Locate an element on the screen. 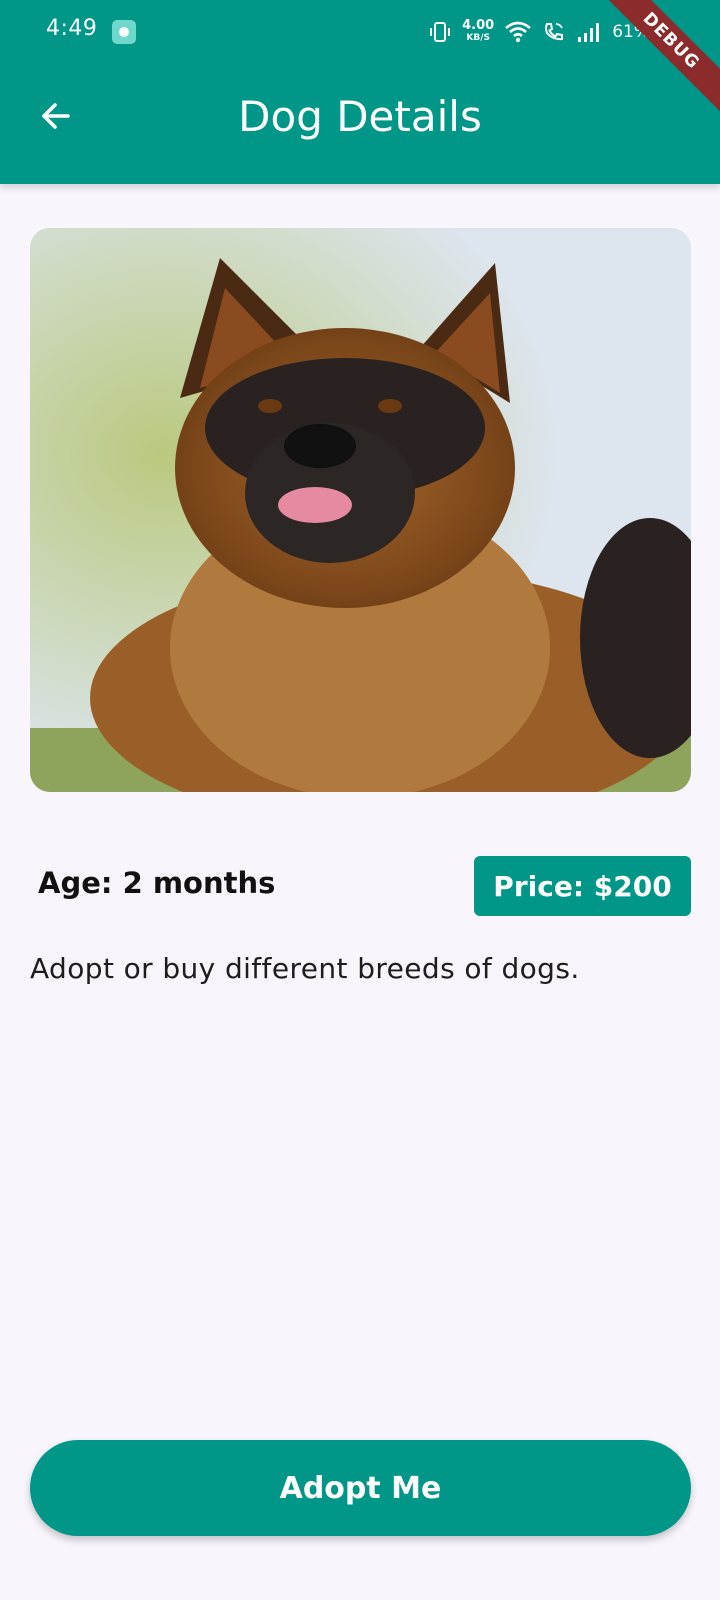  age-label: Age: 2 months is located at coordinates (157, 883).